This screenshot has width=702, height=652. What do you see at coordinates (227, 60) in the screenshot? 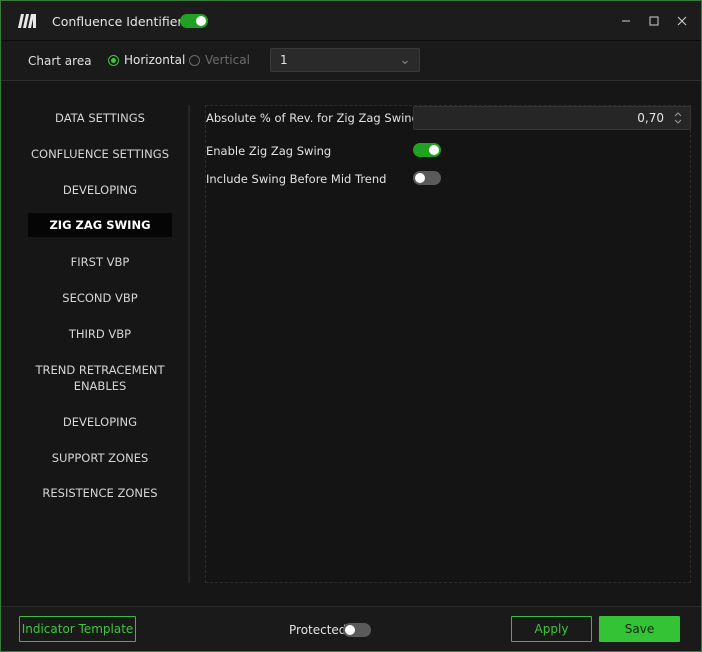
I see `radio-vertical-label: Vertical` at bounding box center [227, 60].